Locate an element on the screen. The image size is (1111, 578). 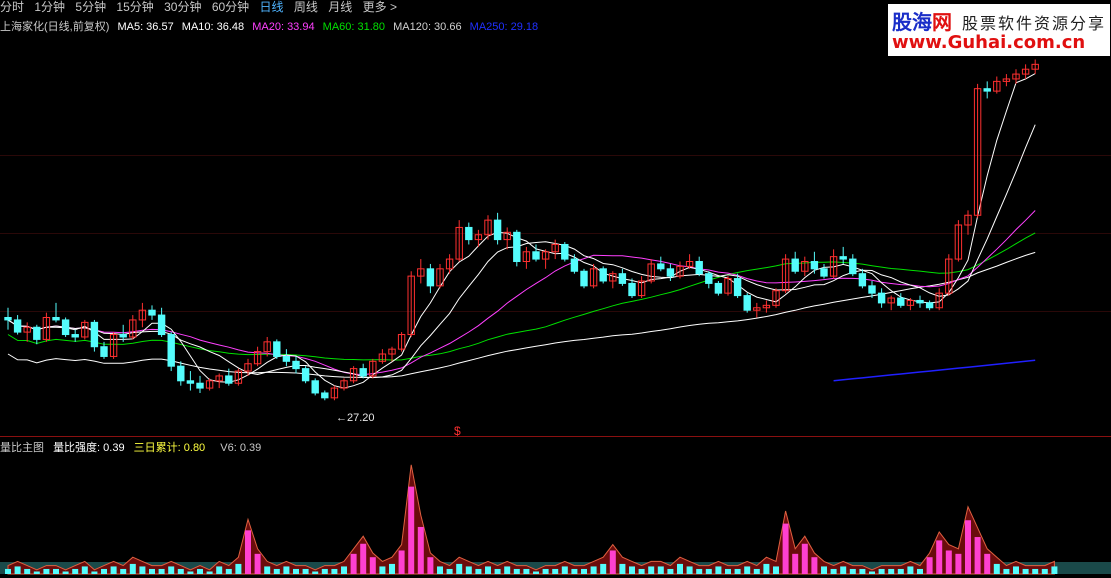
ma250-line is located at coordinates (934, 370).